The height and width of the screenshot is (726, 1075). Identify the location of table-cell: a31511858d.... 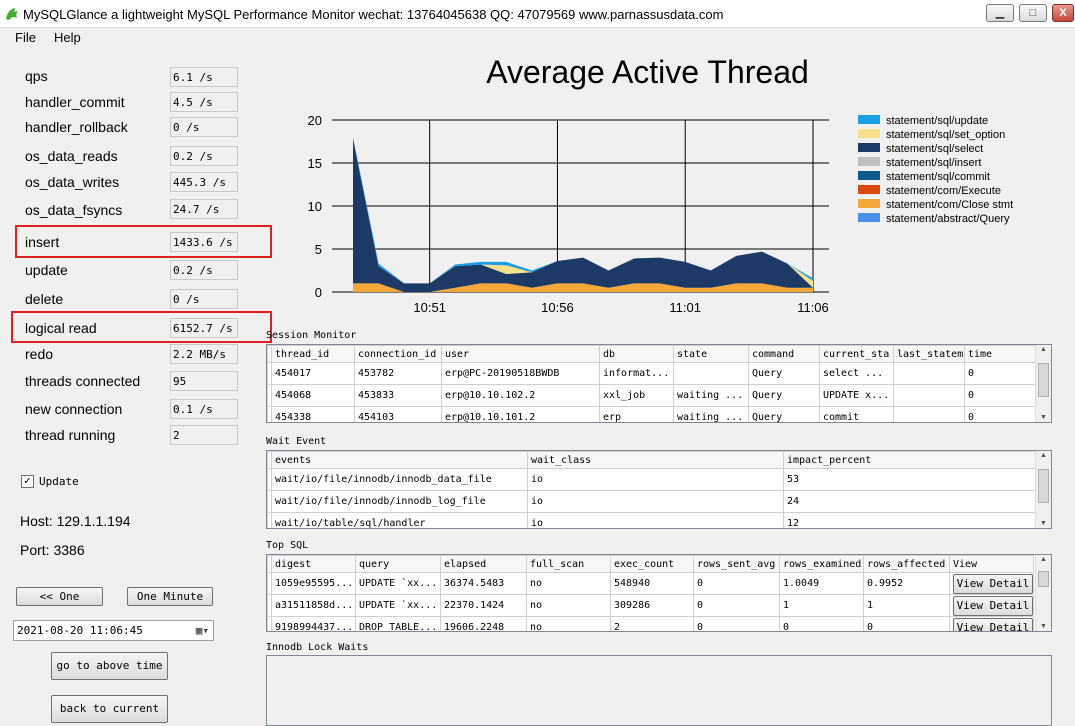
(313, 605).